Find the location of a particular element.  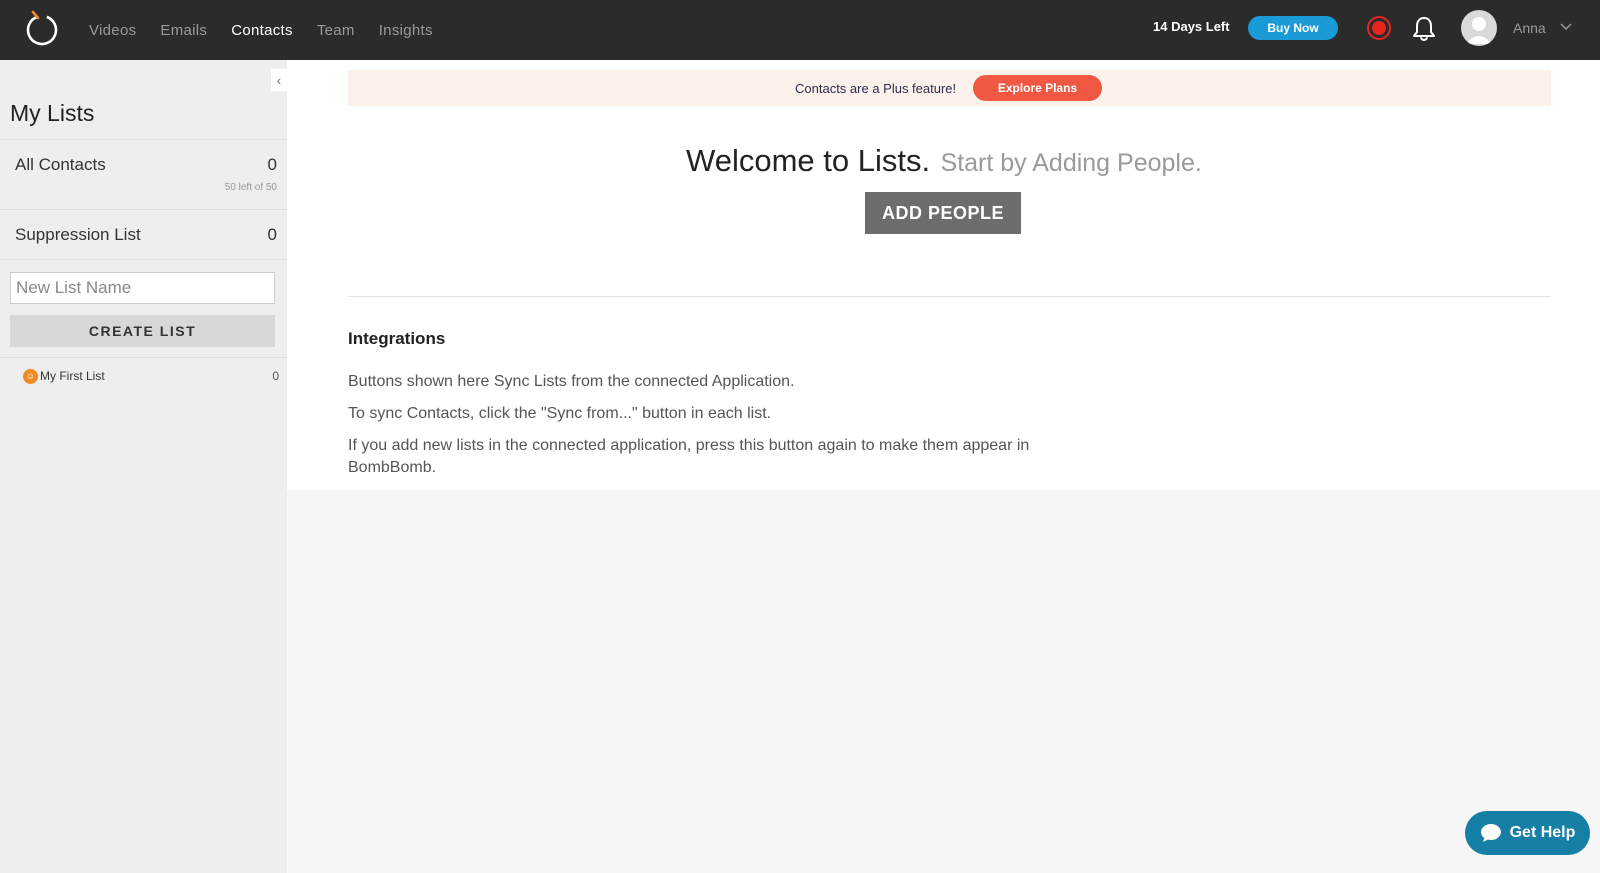

buy-now-button: Buy Now is located at coordinates (1293, 28).